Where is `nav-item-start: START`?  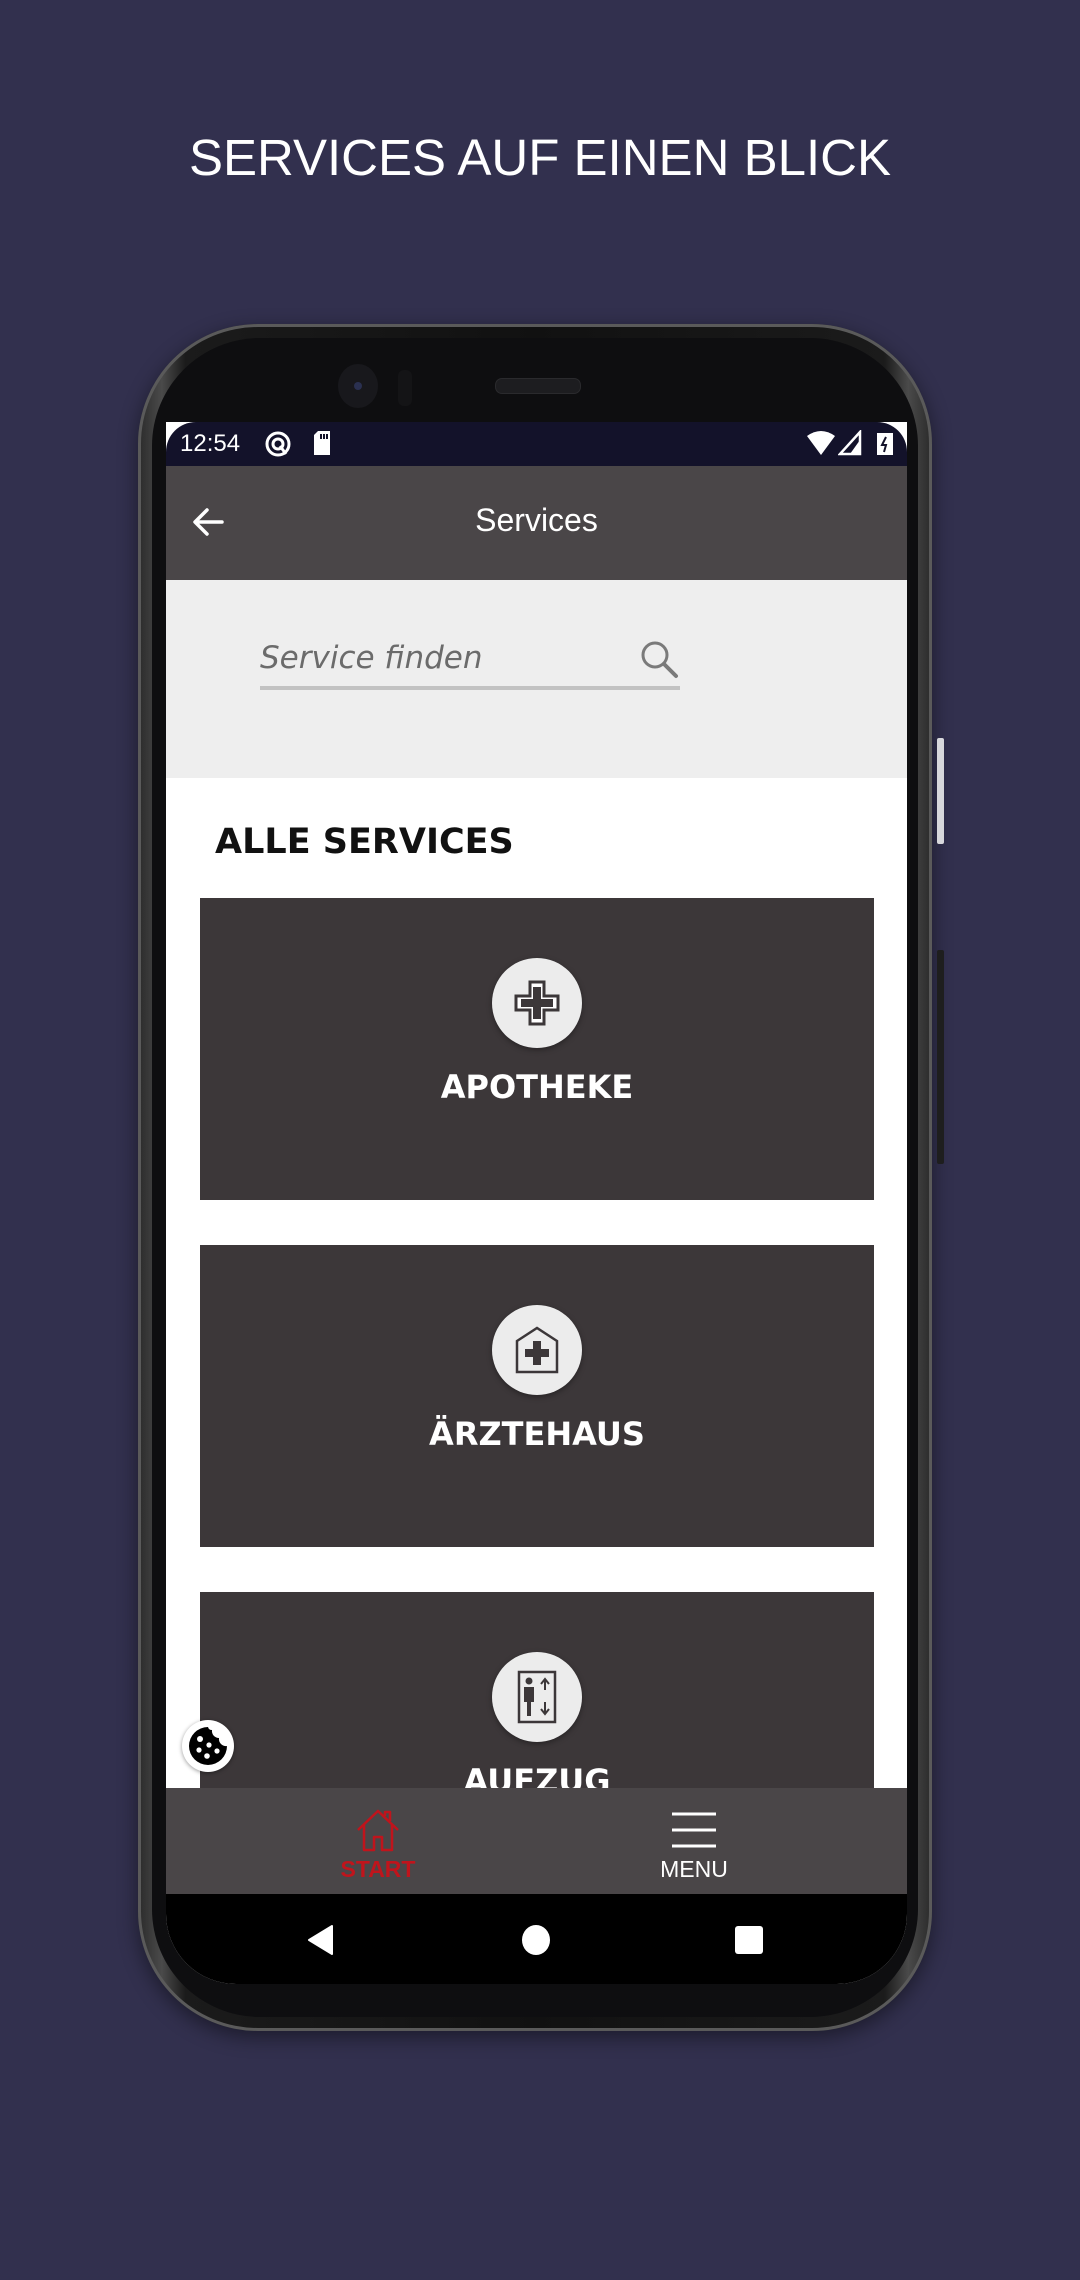 nav-item-start: START is located at coordinates (378, 1841).